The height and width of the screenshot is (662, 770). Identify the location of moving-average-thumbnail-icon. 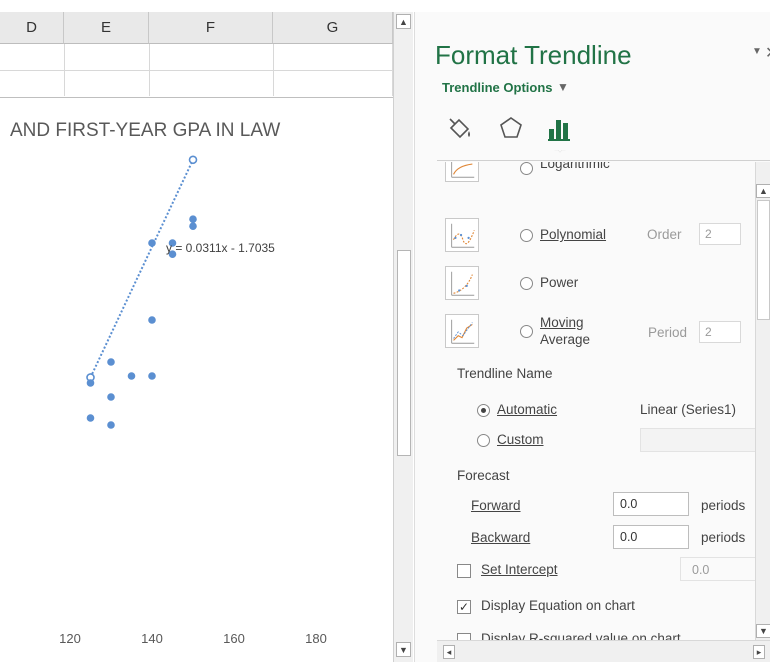
(462, 331).